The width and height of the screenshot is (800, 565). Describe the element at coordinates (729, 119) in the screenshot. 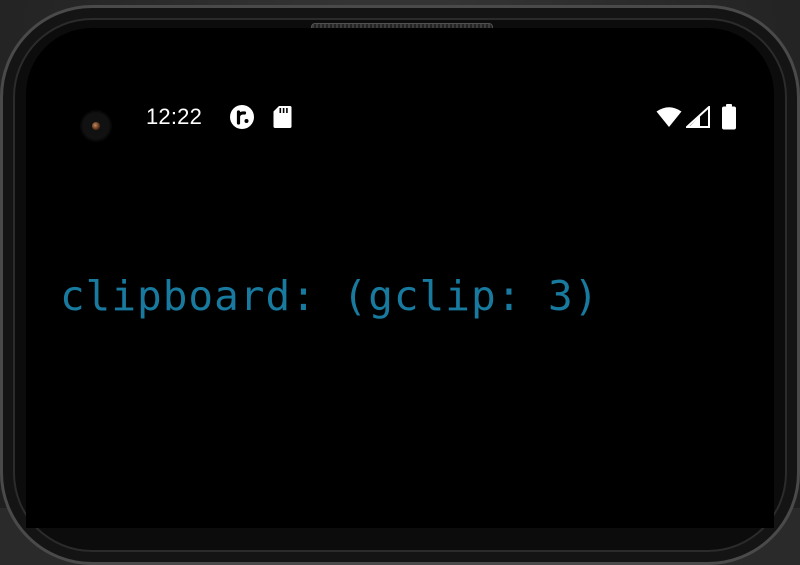

I see `battery-icon` at that location.